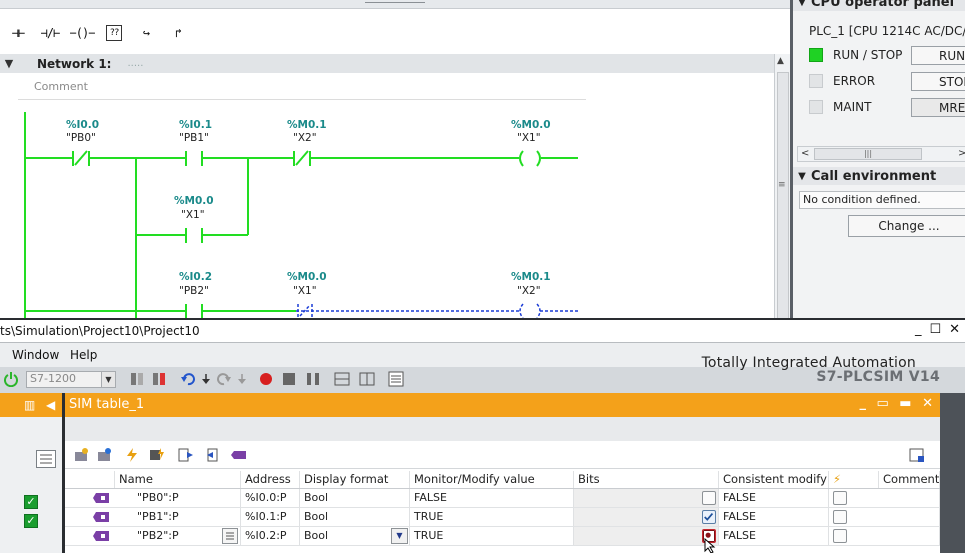 The height and width of the screenshot is (553, 965). I want to click on tree-check-1: ✓, so click(31, 502).